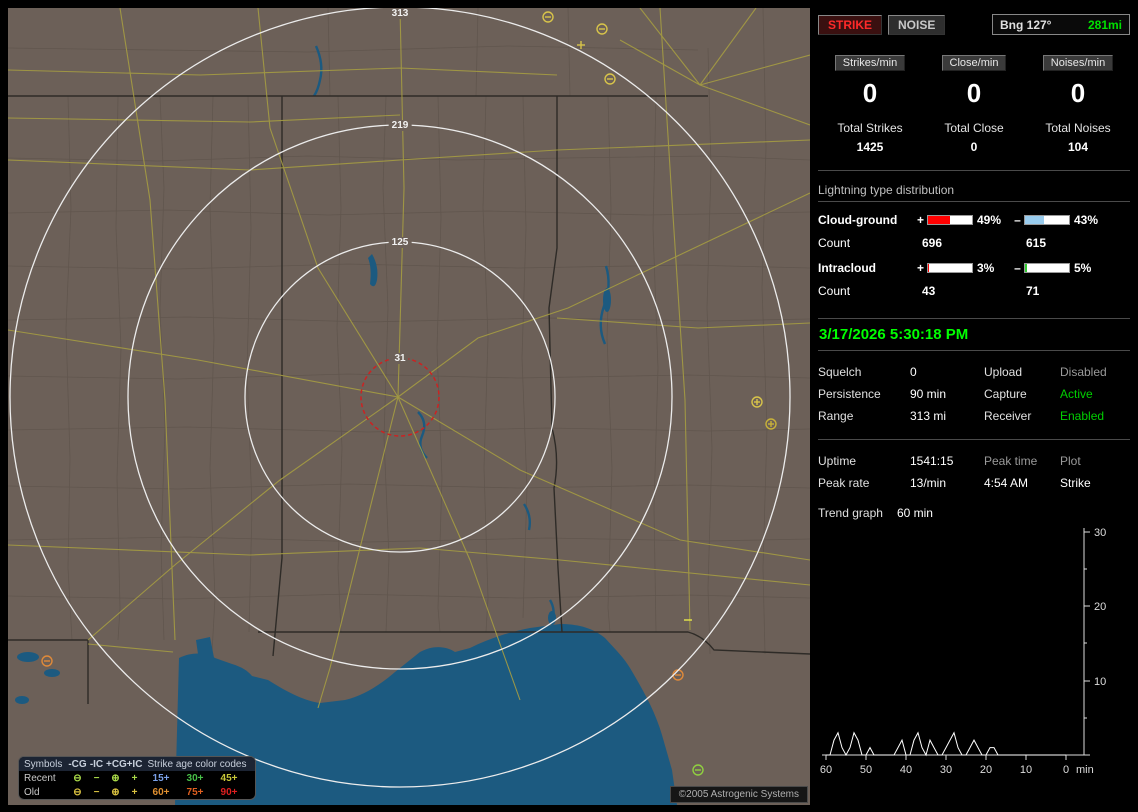 This screenshot has height=812, width=1138. What do you see at coordinates (1086, 220) in the screenshot?
I see `cg-minus-pct: 43%` at bounding box center [1086, 220].